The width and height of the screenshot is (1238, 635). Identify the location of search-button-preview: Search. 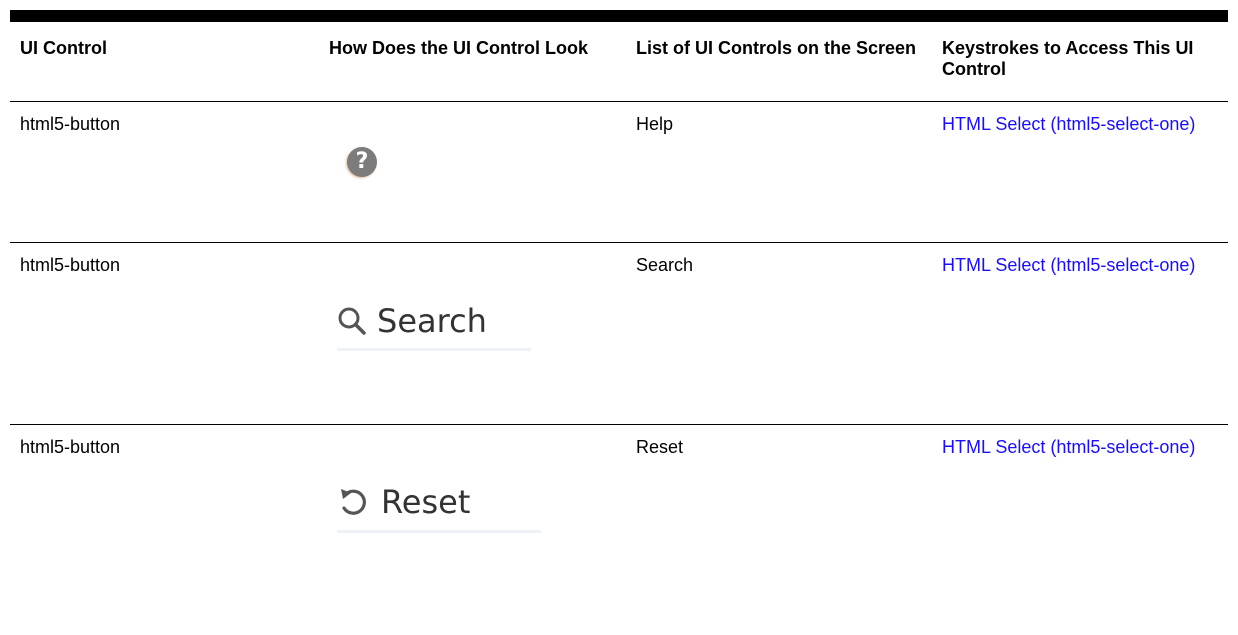
(434, 326).